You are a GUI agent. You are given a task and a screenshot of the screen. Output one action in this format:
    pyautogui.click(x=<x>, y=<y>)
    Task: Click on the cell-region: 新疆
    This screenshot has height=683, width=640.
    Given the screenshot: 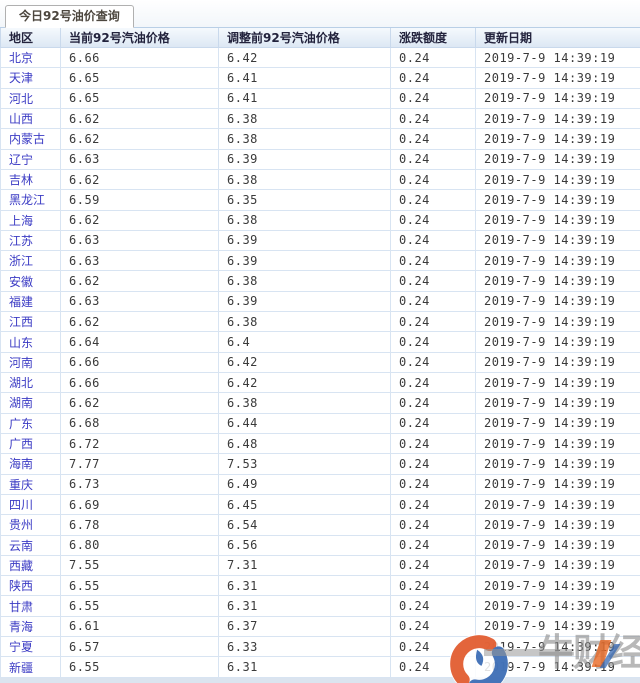 What is the action you would take?
    pyautogui.click(x=30, y=667)
    